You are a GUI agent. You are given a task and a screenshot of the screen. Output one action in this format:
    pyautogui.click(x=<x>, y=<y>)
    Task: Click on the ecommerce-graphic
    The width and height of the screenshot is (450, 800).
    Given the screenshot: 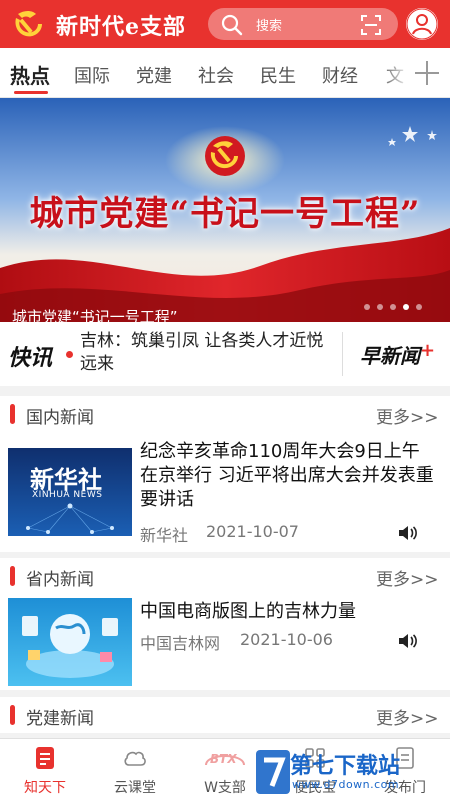 What is the action you would take?
    pyautogui.click(x=70, y=642)
    